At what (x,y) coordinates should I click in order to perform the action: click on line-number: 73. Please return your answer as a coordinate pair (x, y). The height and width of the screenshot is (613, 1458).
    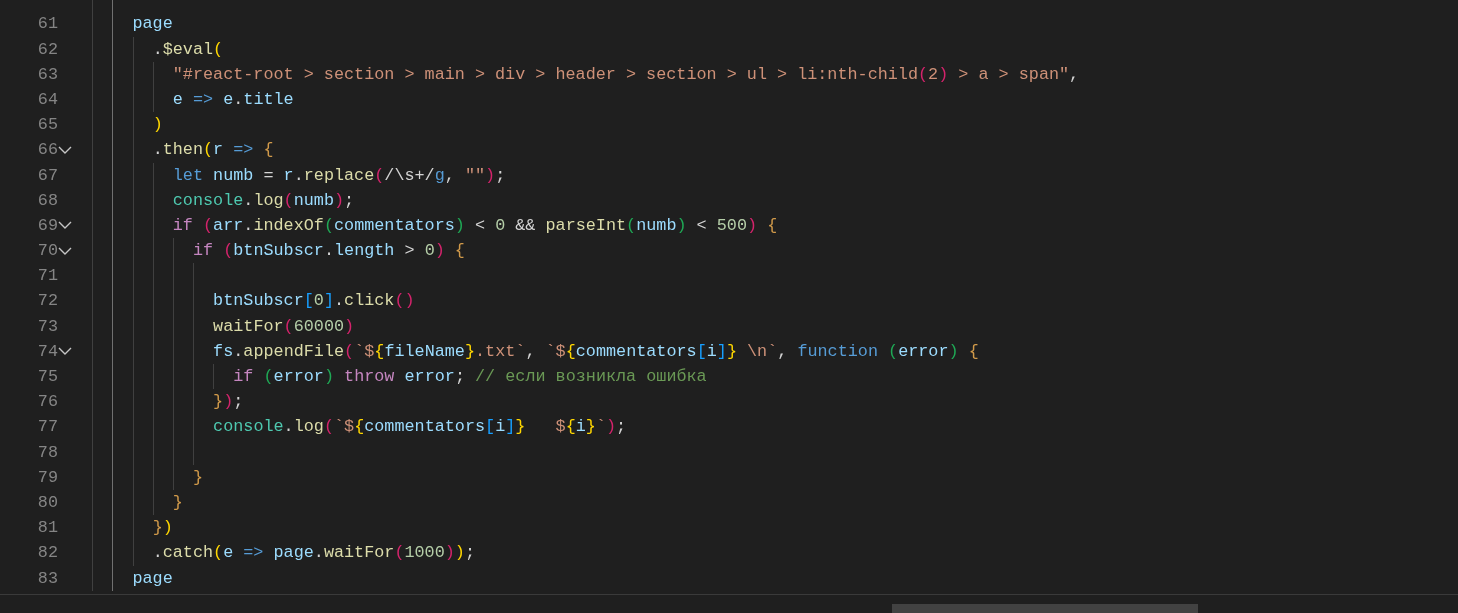
    Looking at the image, I should click on (47, 326).